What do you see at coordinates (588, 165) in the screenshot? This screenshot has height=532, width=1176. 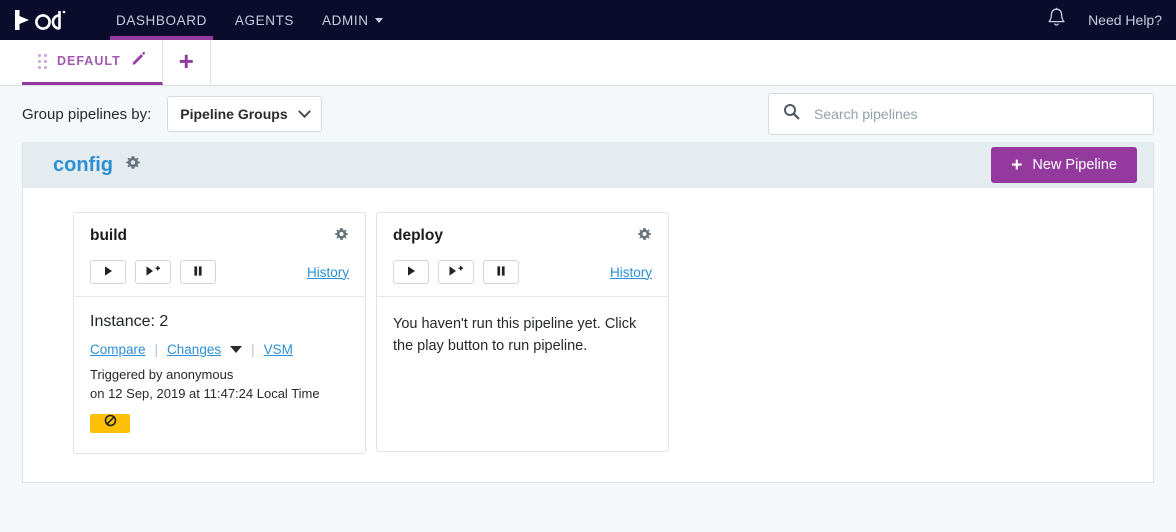 I see `pipeline-group-header: config + New Pipeline` at bounding box center [588, 165].